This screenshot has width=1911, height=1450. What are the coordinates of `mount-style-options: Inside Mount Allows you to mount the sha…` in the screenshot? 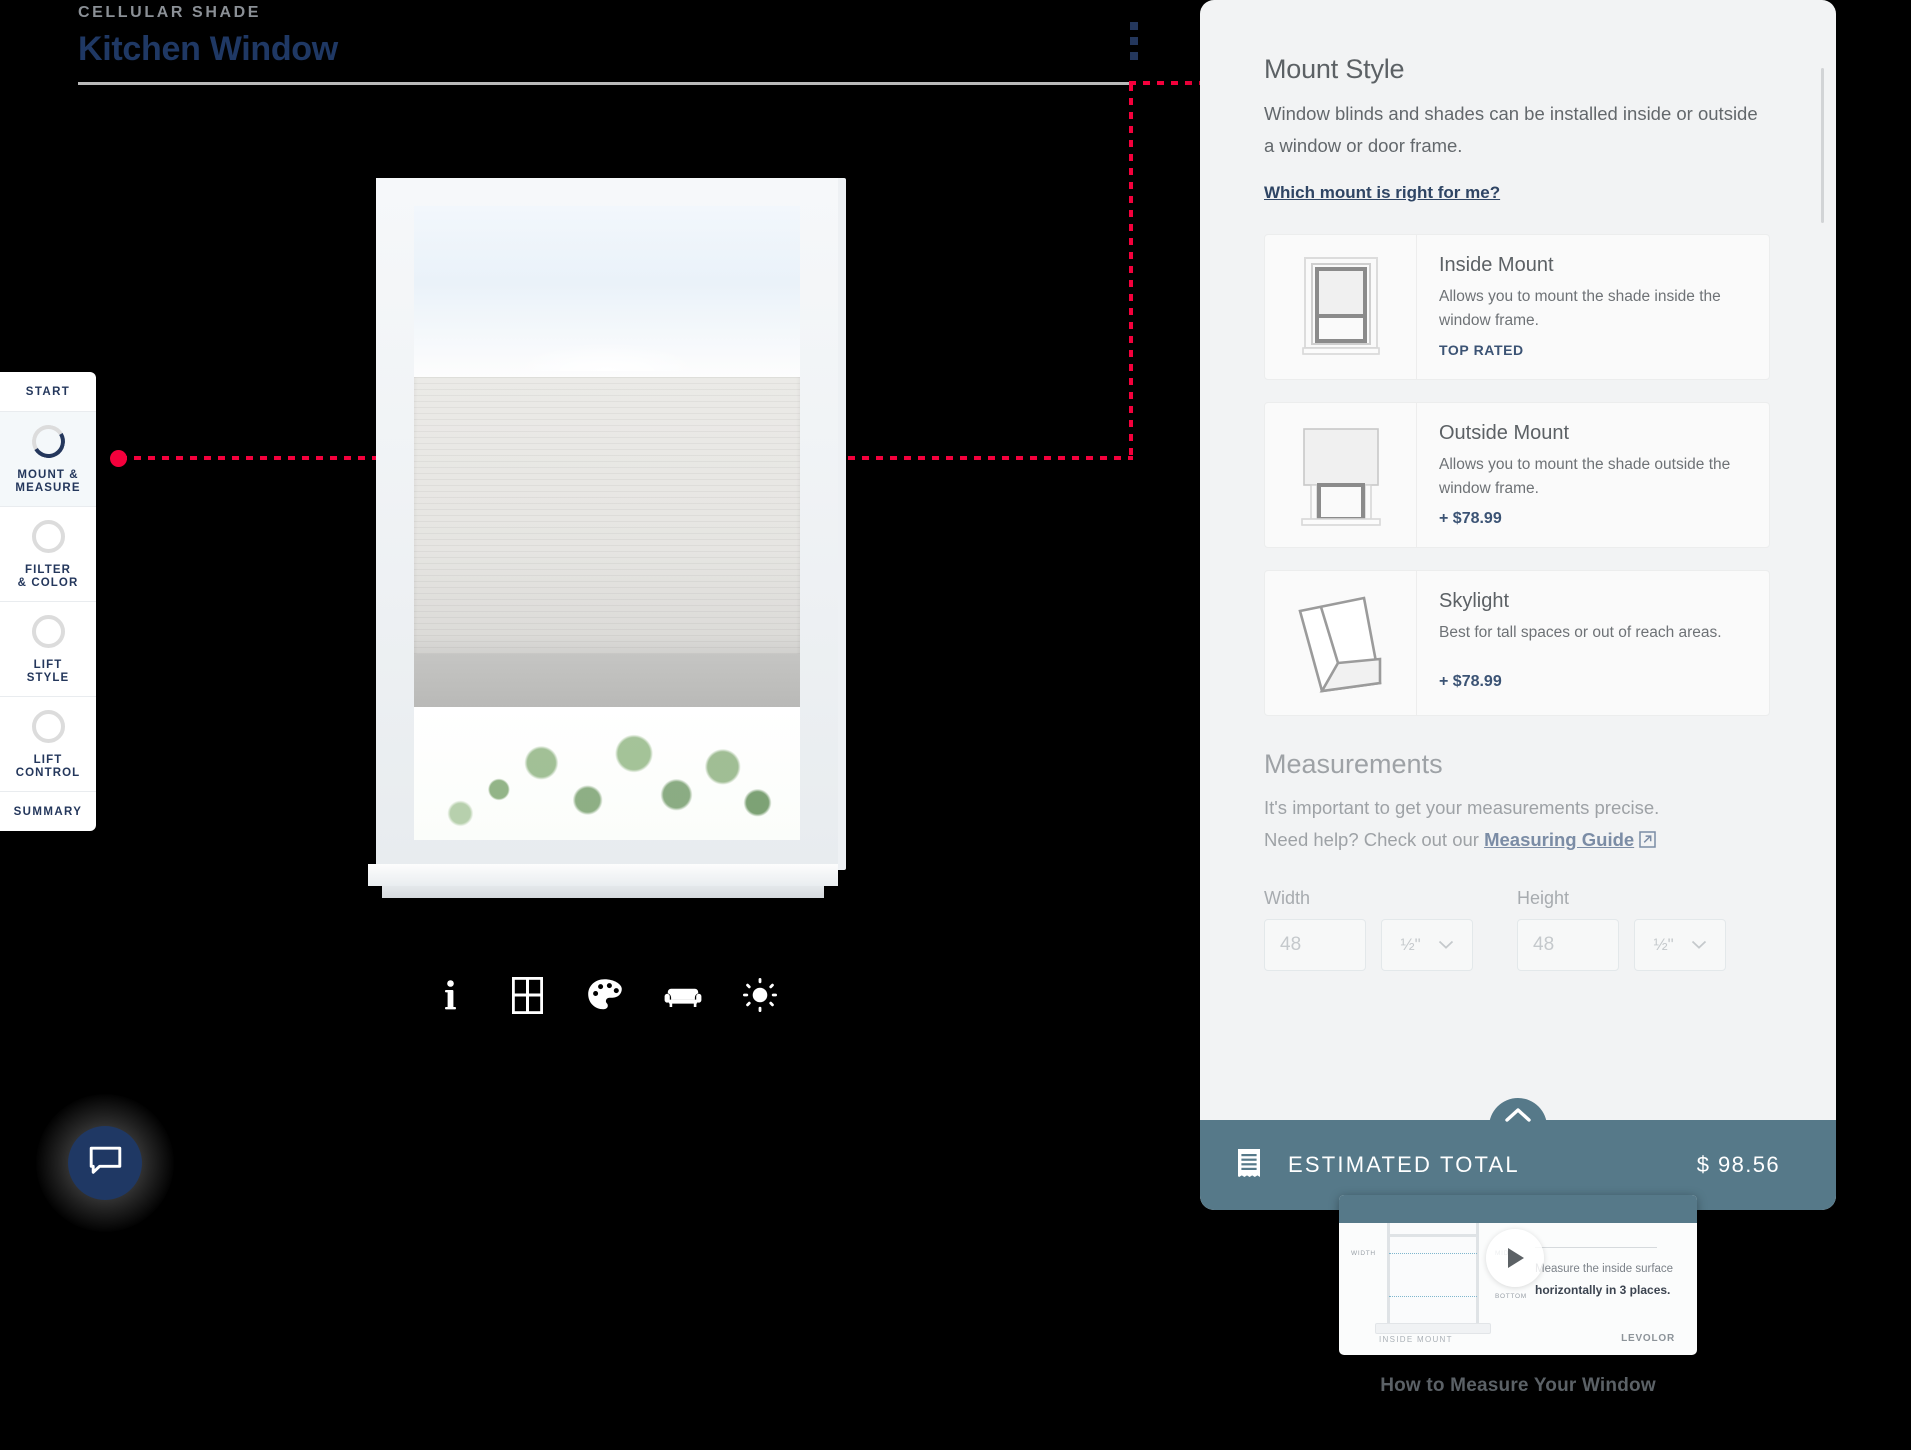 It's located at (1517, 475).